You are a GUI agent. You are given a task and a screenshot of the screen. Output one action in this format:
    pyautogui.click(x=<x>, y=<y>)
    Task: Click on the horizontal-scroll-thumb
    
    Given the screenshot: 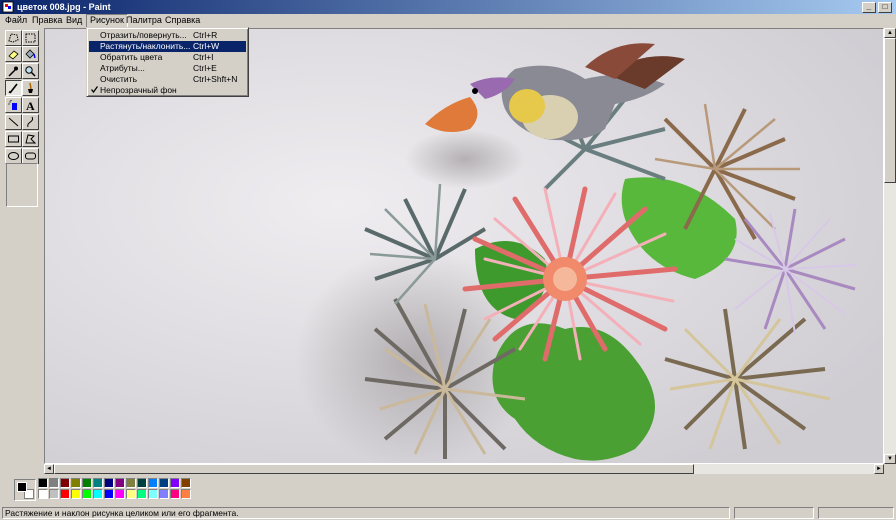 What is the action you would take?
    pyautogui.click(x=374, y=469)
    